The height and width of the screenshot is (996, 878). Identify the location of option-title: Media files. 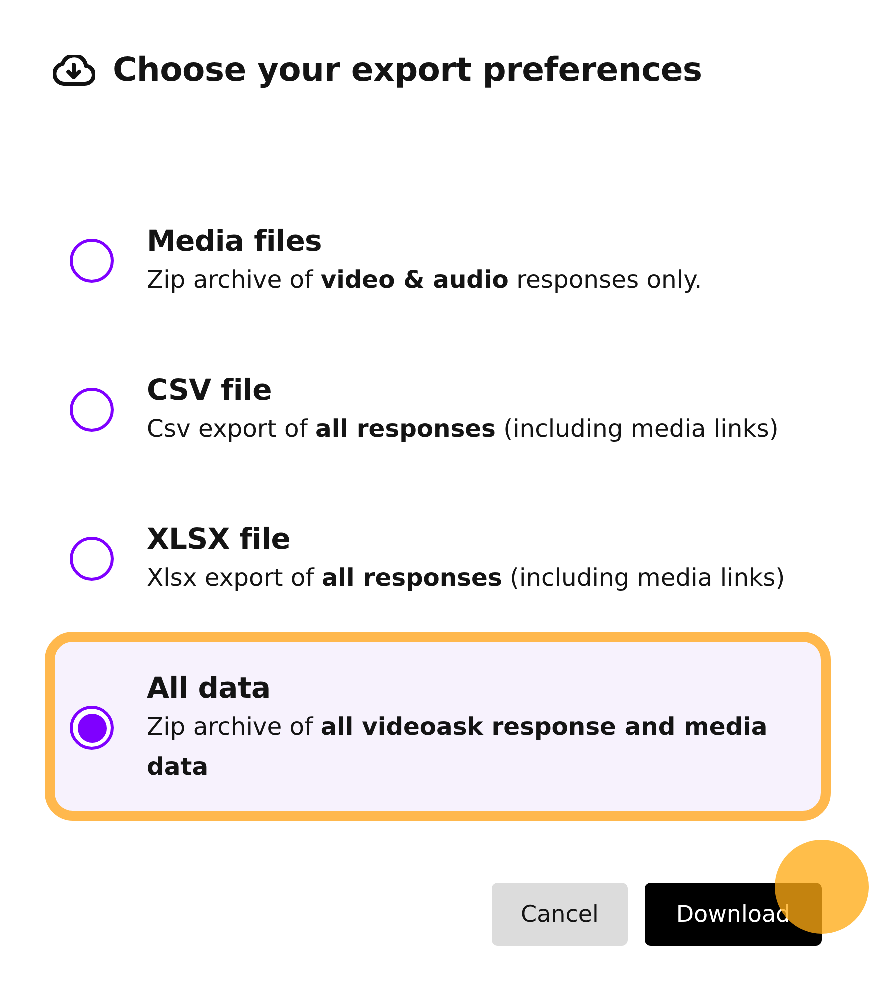
(235, 241).